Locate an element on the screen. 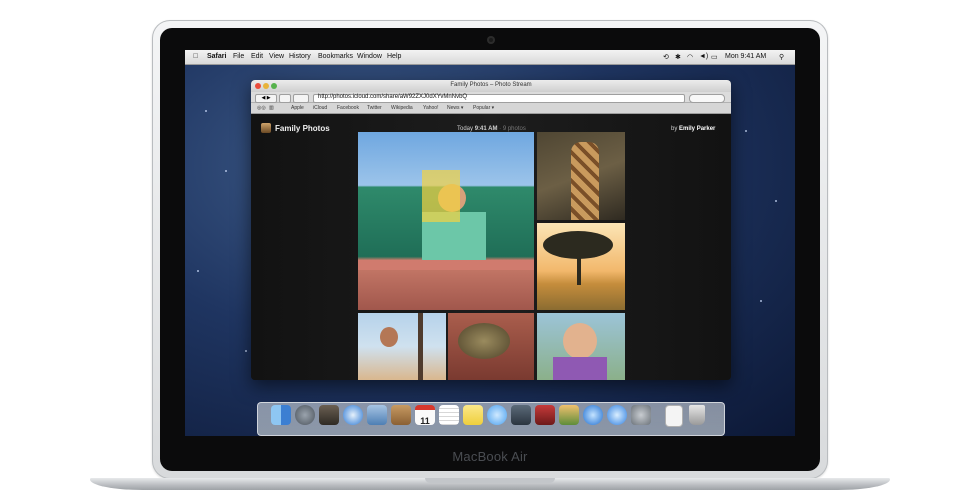  reading-list-icon: ◎◎ is located at coordinates (261, 108).